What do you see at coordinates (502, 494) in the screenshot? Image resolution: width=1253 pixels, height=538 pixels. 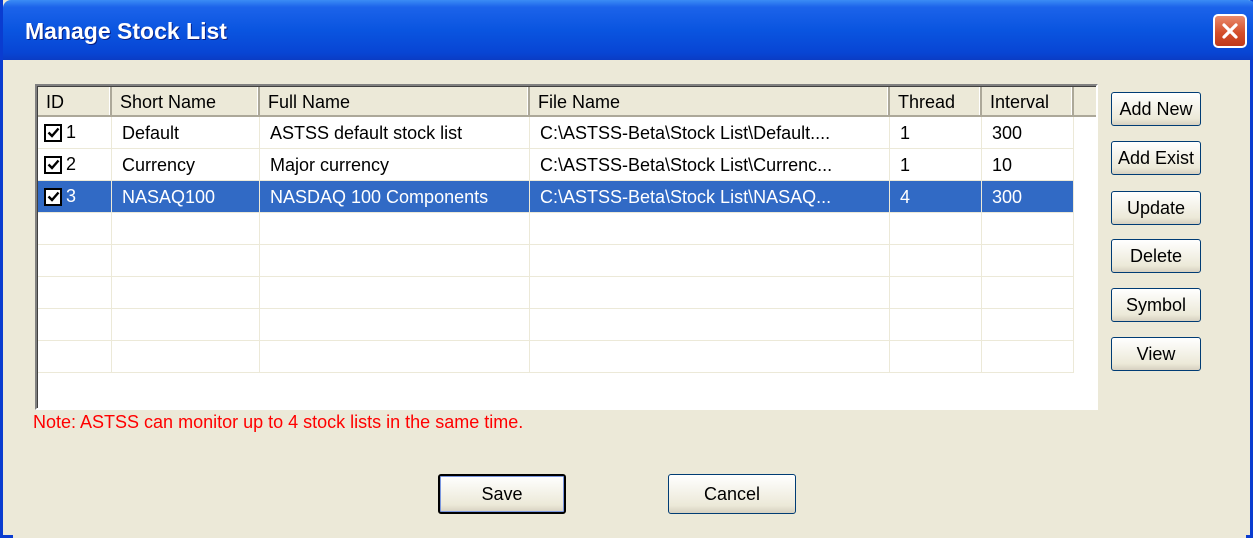 I see `save-button: Save` at bounding box center [502, 494].